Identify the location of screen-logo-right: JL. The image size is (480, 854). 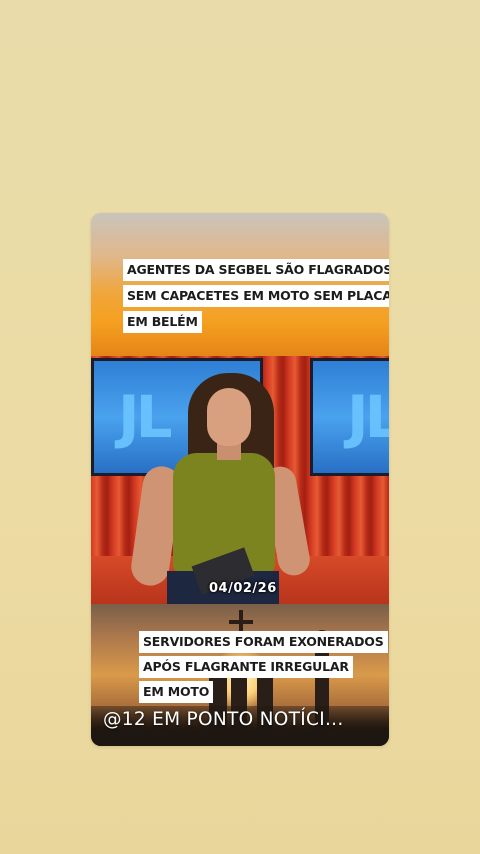
(368, 417).